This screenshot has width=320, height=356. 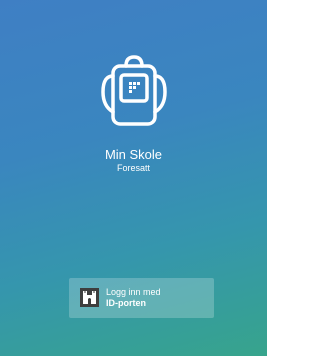 What do you see at coordinates (134, 91) in the screenshot?
I see `backpack-icon` at bounding box center [134, 91].